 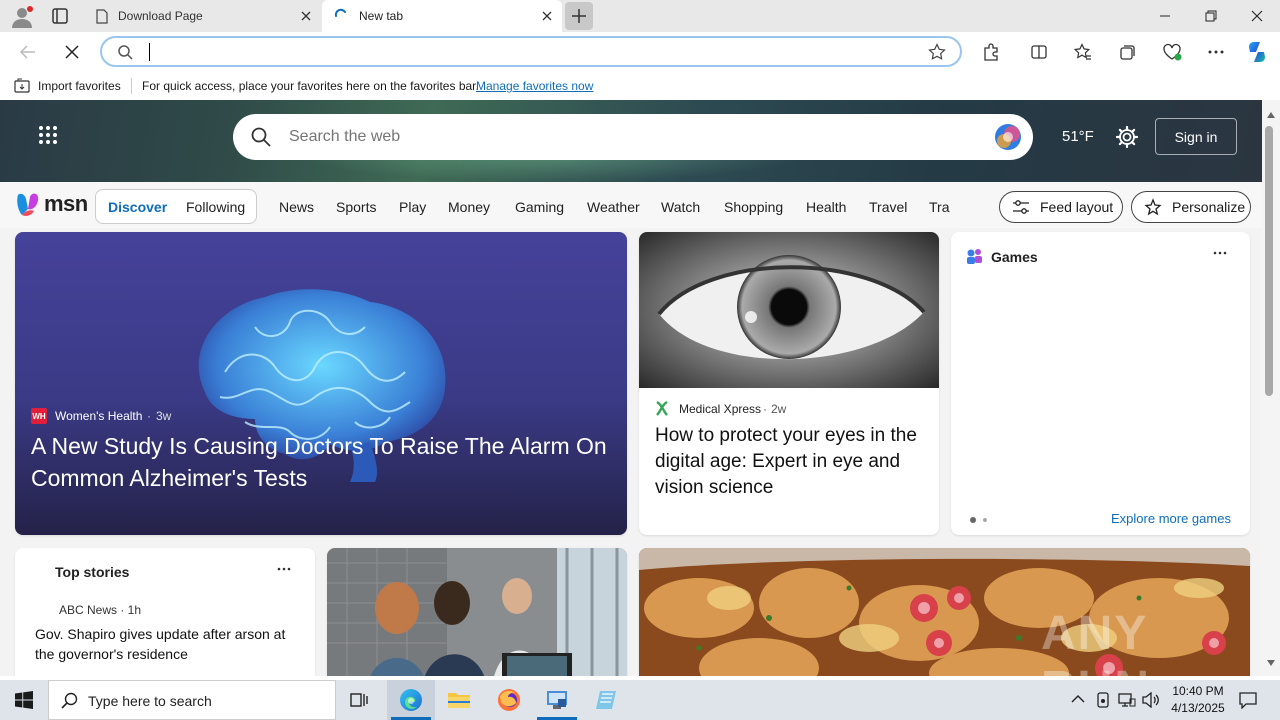 I want to click on settings-gear-icon, so click(x=1127, y=137).